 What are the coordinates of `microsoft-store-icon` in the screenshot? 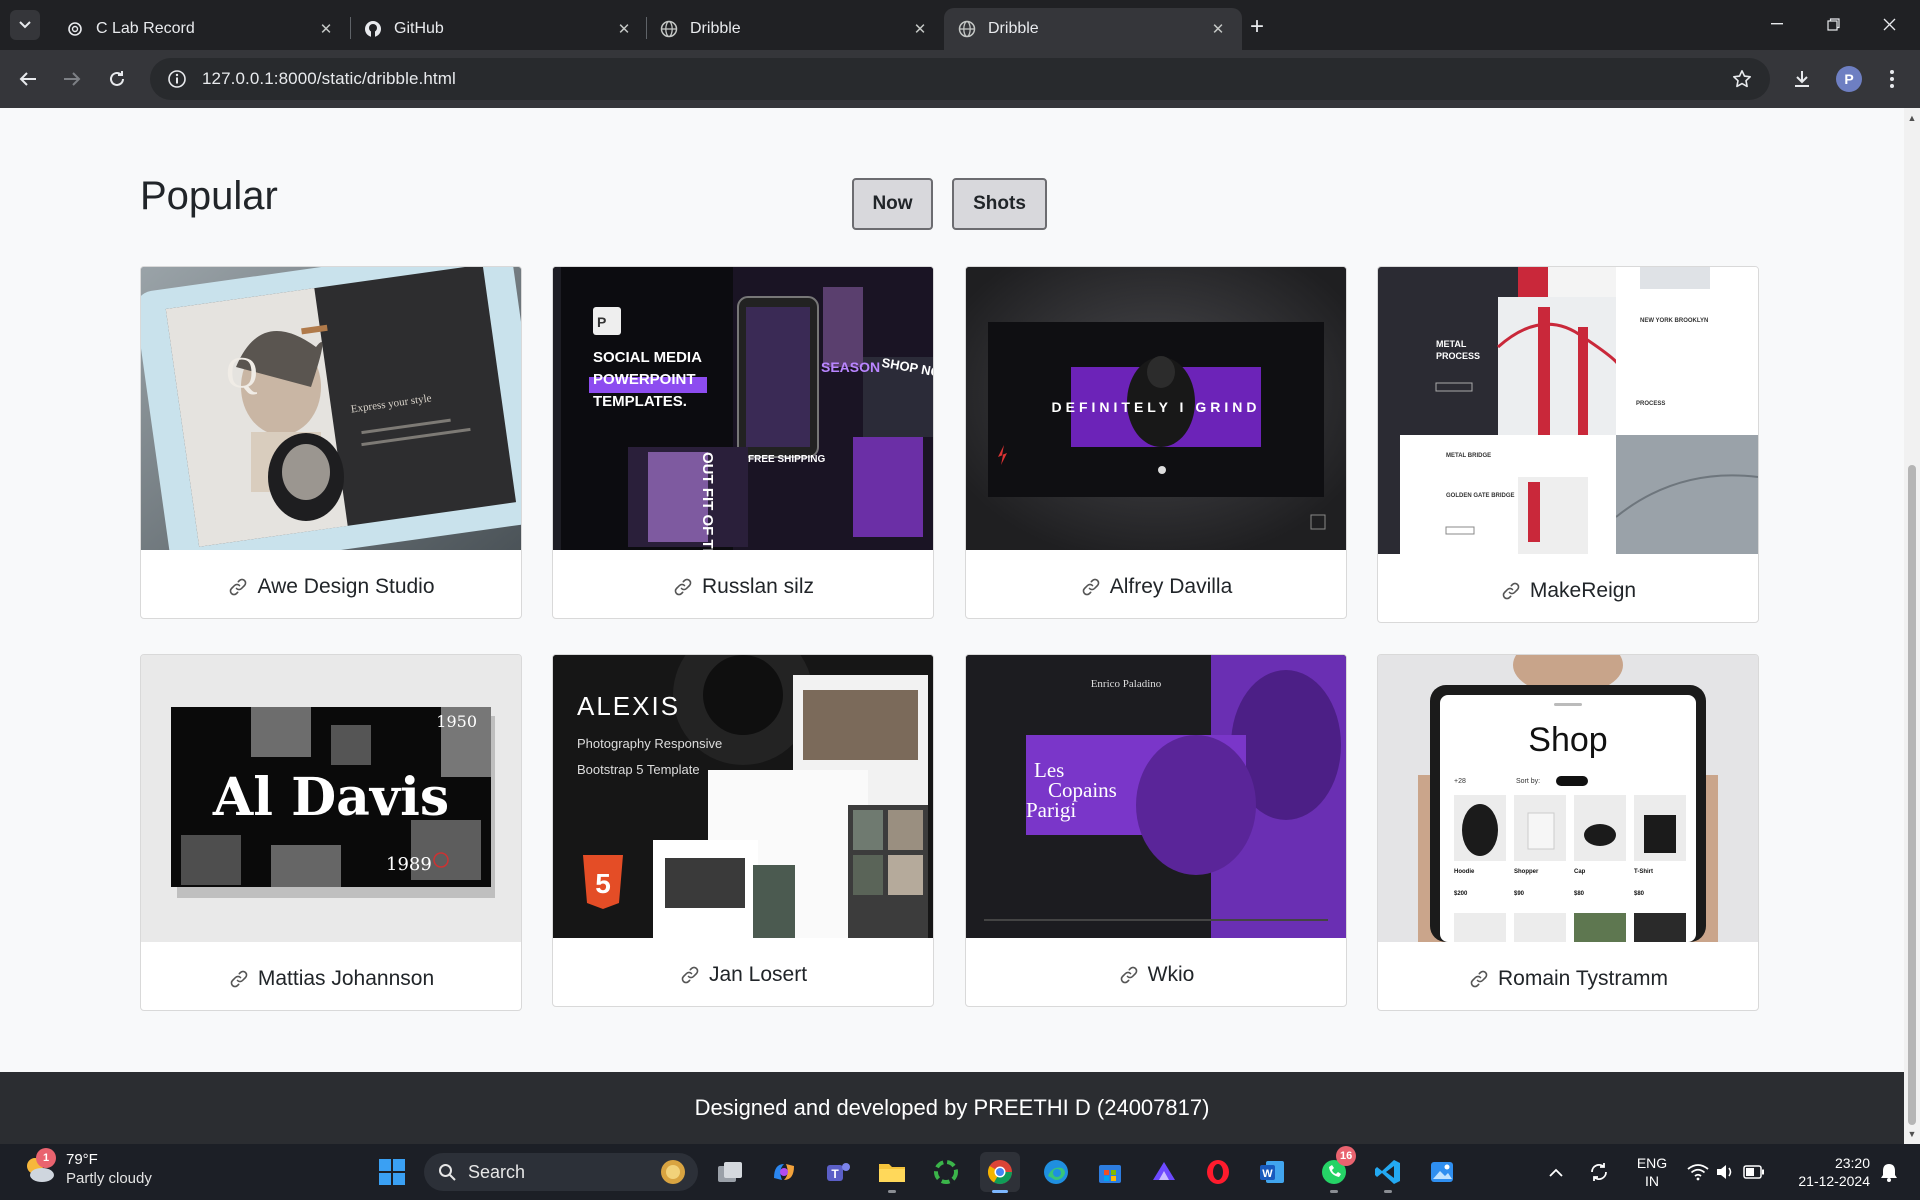 It's located at (1110, 1172).